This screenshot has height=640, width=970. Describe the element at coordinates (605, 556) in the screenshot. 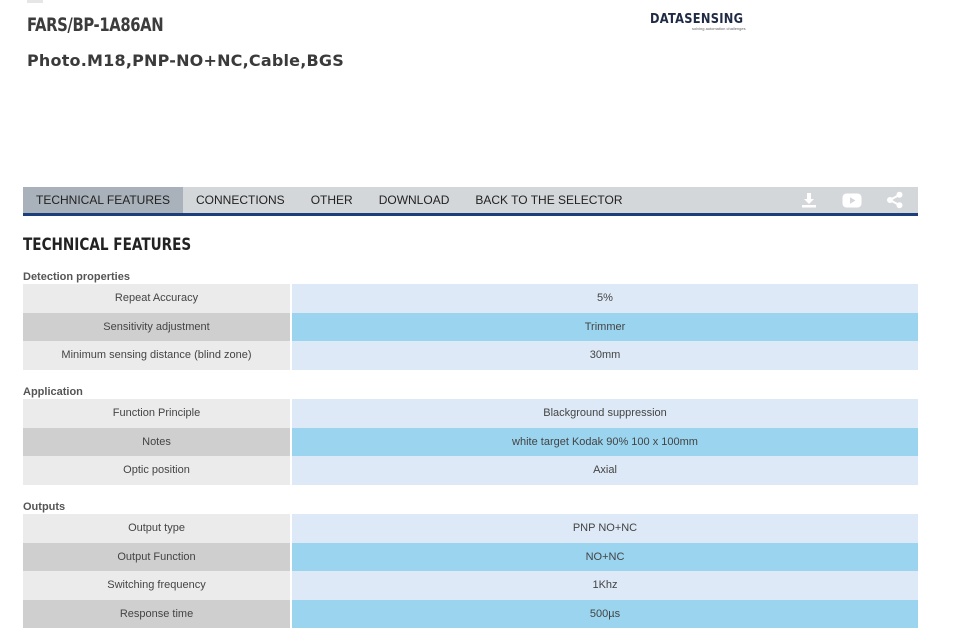

I see `row-value: NO+NC` at that location.